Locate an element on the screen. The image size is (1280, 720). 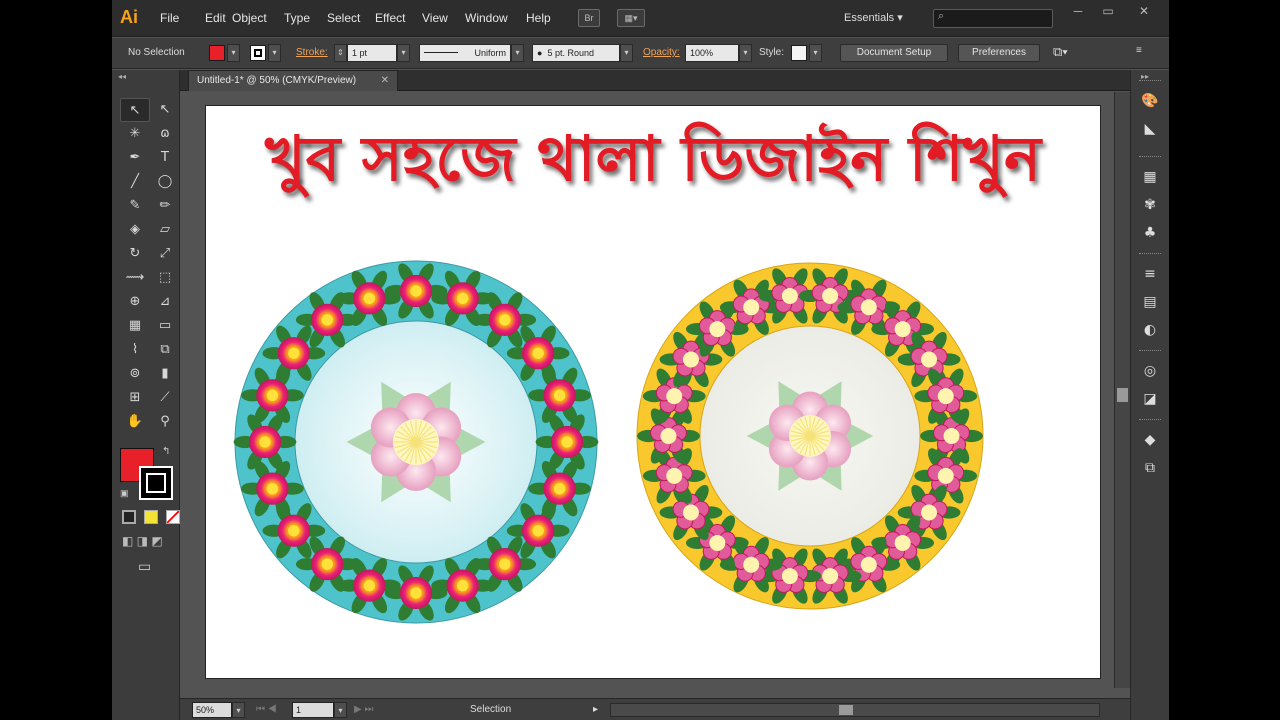
collapse-icon: ◂◂ is located at coordinates (122, 76).